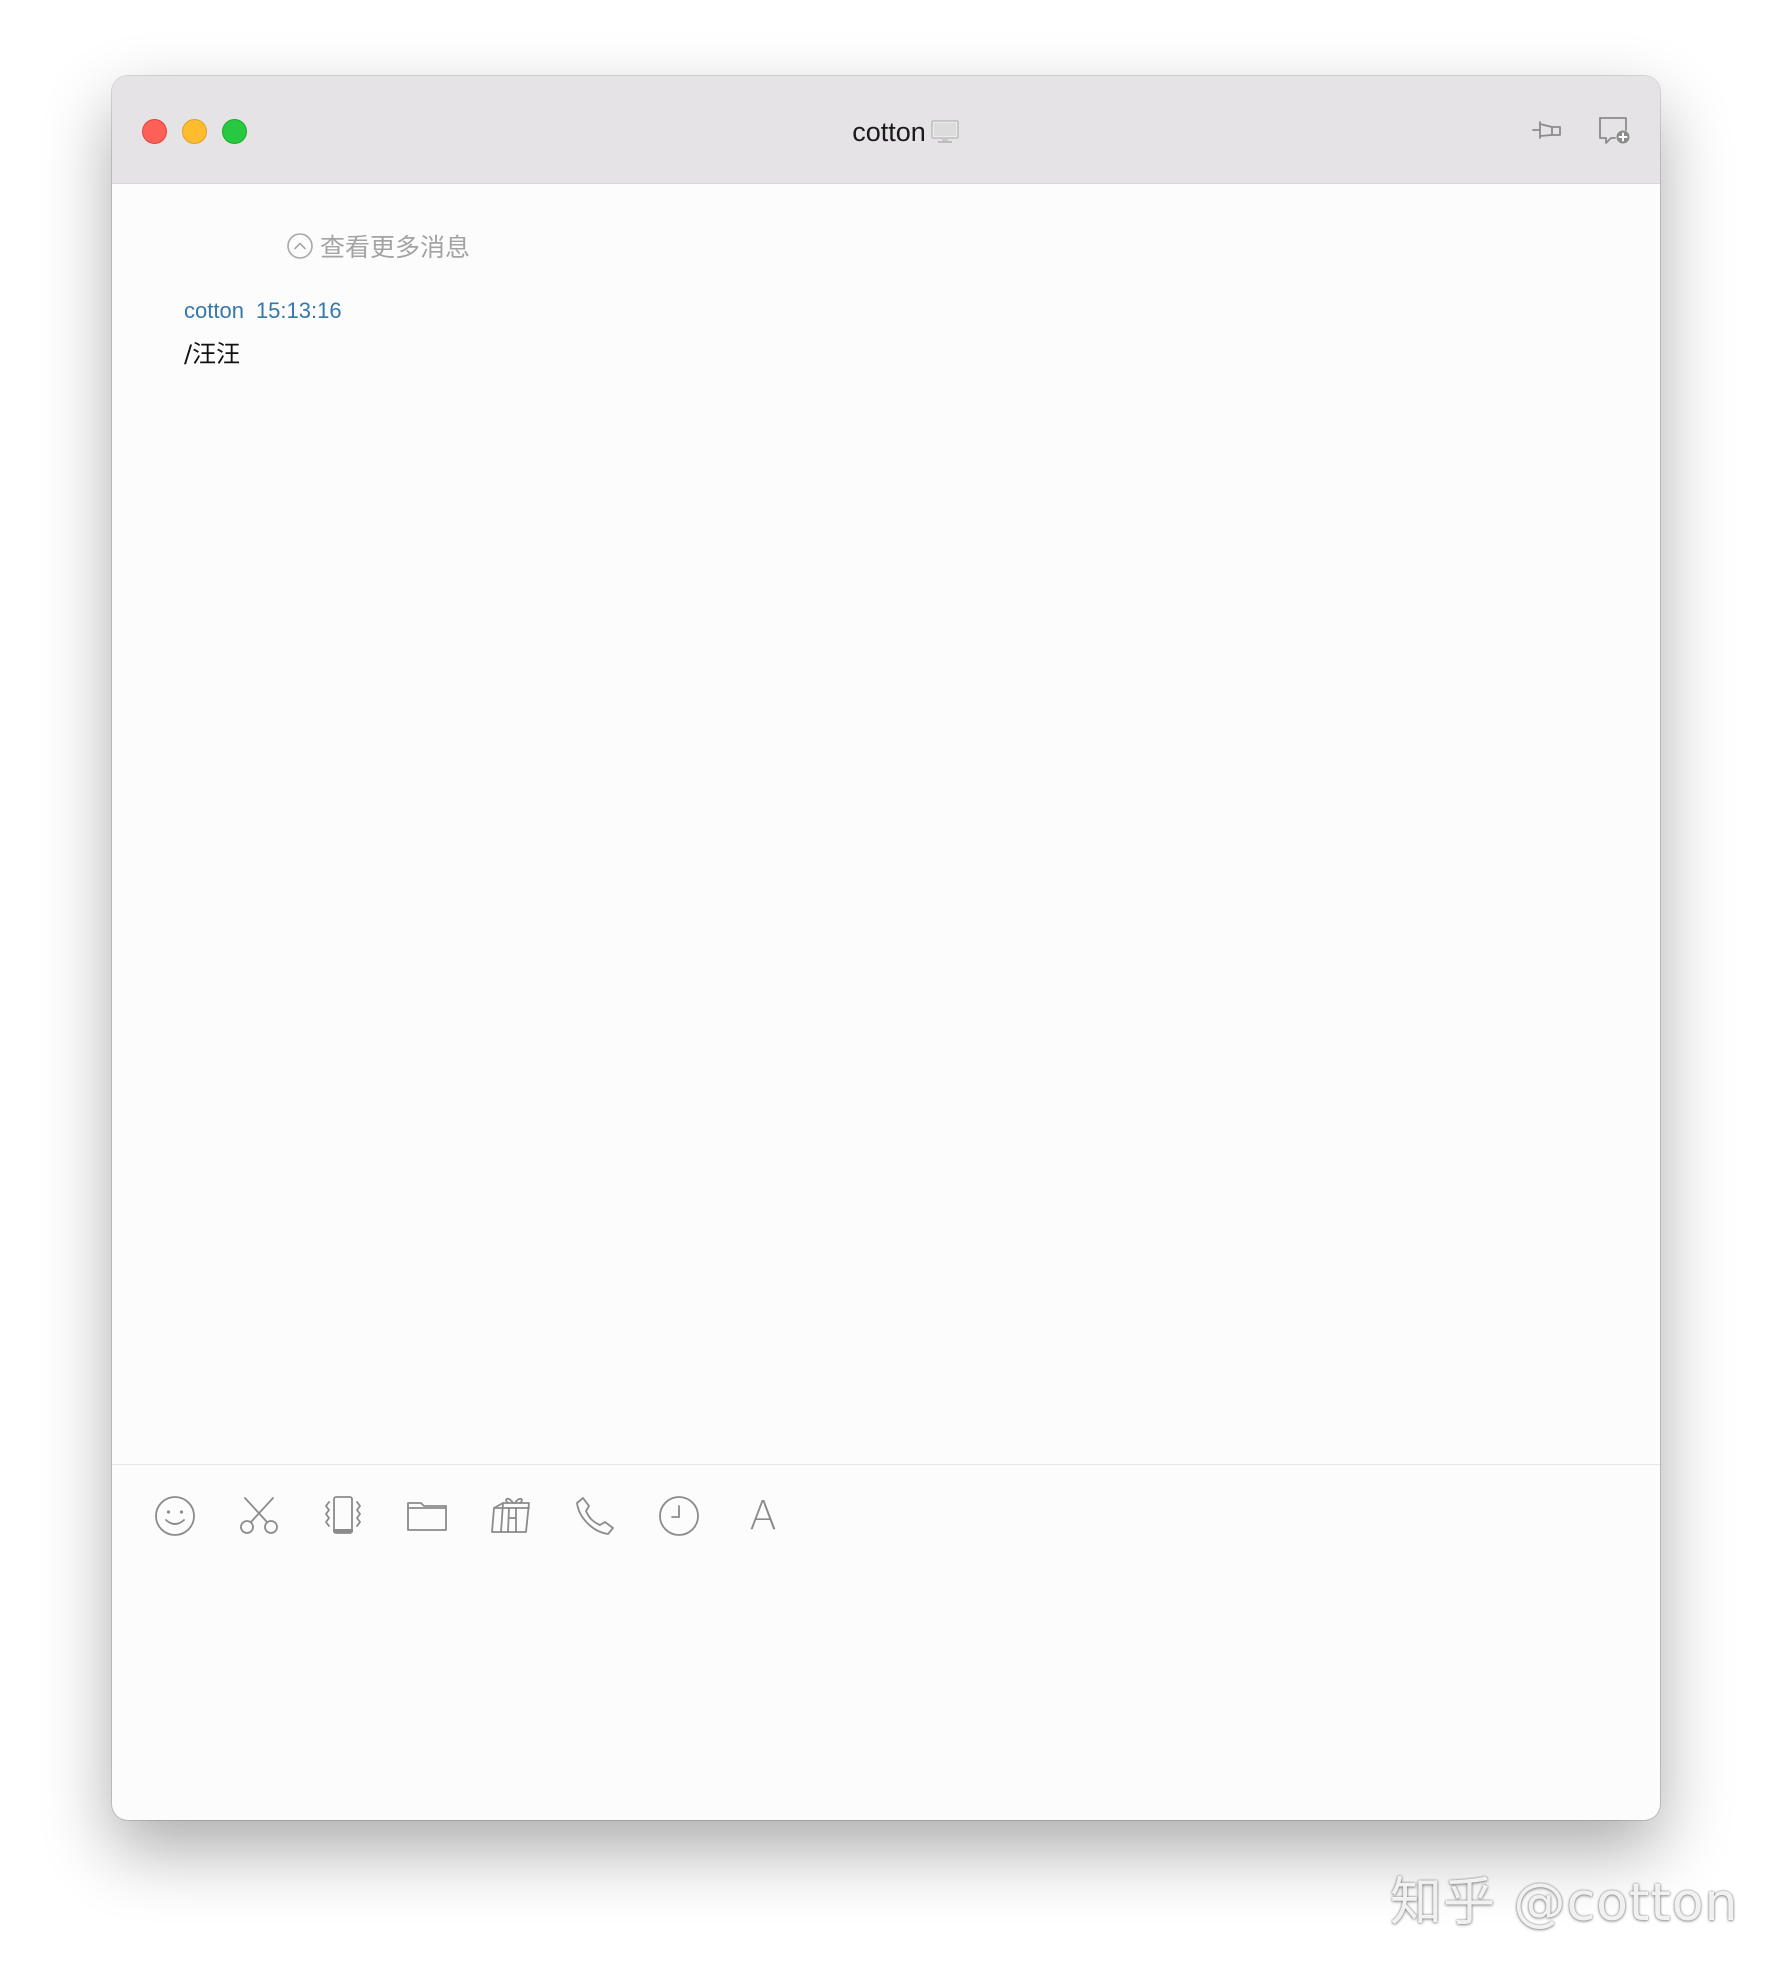  Describe the element at coordinates (889, 131) in the screenshot. I see `window-title: cotton` at that location.